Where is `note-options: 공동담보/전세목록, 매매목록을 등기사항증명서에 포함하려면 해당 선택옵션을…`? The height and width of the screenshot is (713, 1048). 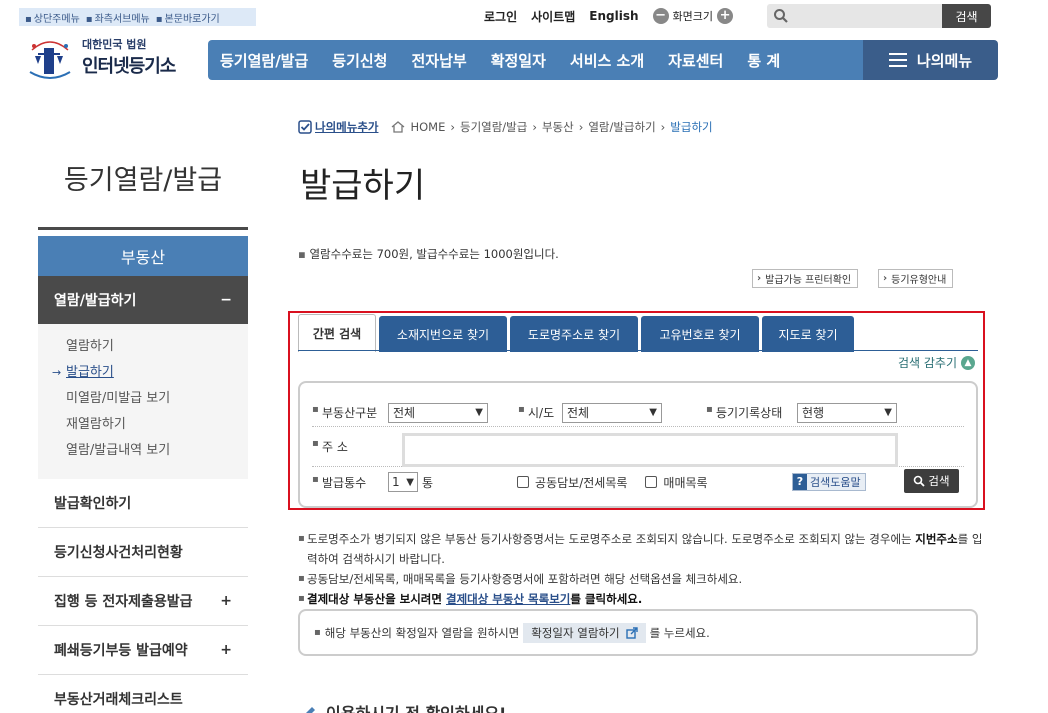 note-options: 공동담보/전세목록, 매매목록을 등기사항증명서에 포함하려면 해당 선택옵션을… is located at coordinates (641, 579).